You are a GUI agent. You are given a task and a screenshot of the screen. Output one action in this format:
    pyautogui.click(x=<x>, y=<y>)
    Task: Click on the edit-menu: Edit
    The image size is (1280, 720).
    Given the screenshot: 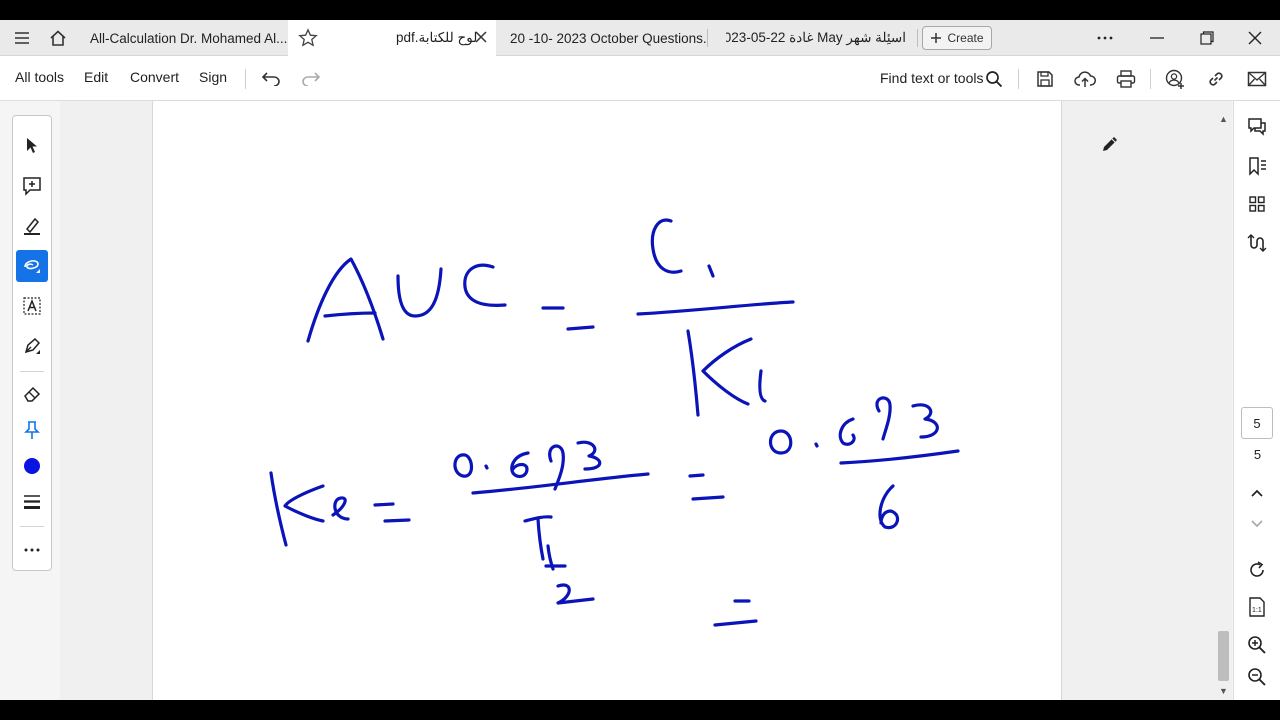 What is the action you would take?
    pyautogui.click(x=96, y=77)
    